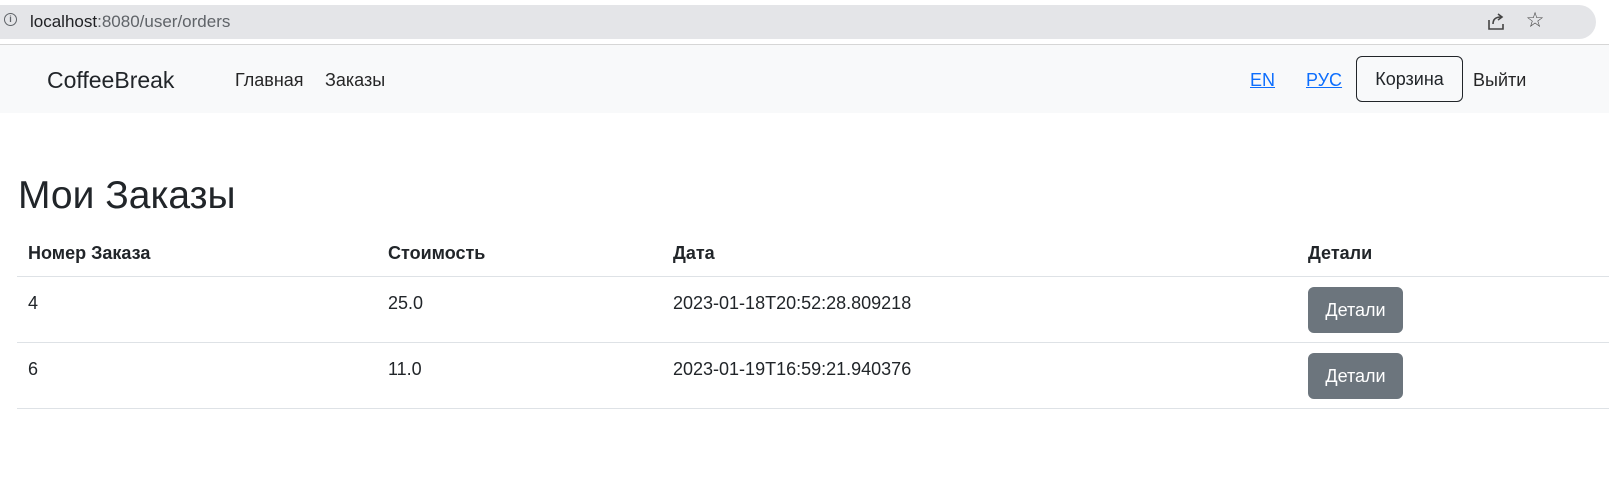 This screenshot has height=502, width=1609. I want to click on order-number: 6, so click(33, 369).